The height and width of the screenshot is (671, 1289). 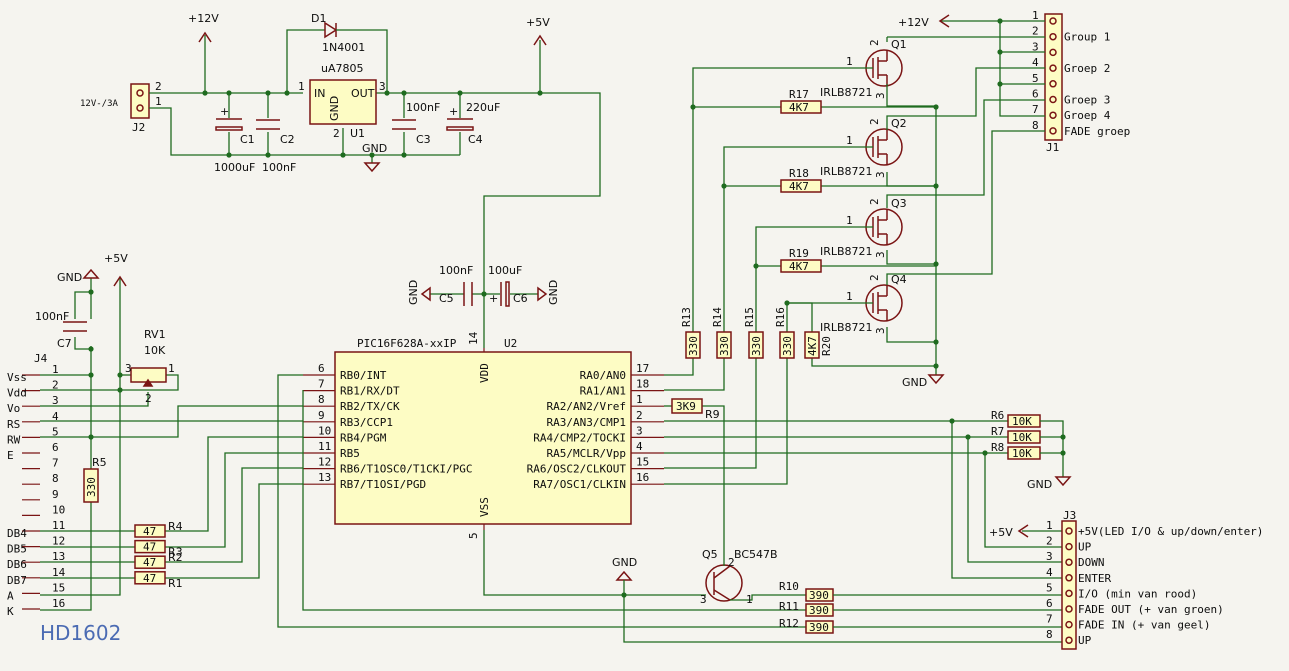 I want to click on fet-gnd-label: GND, so click(x=914, y=382).